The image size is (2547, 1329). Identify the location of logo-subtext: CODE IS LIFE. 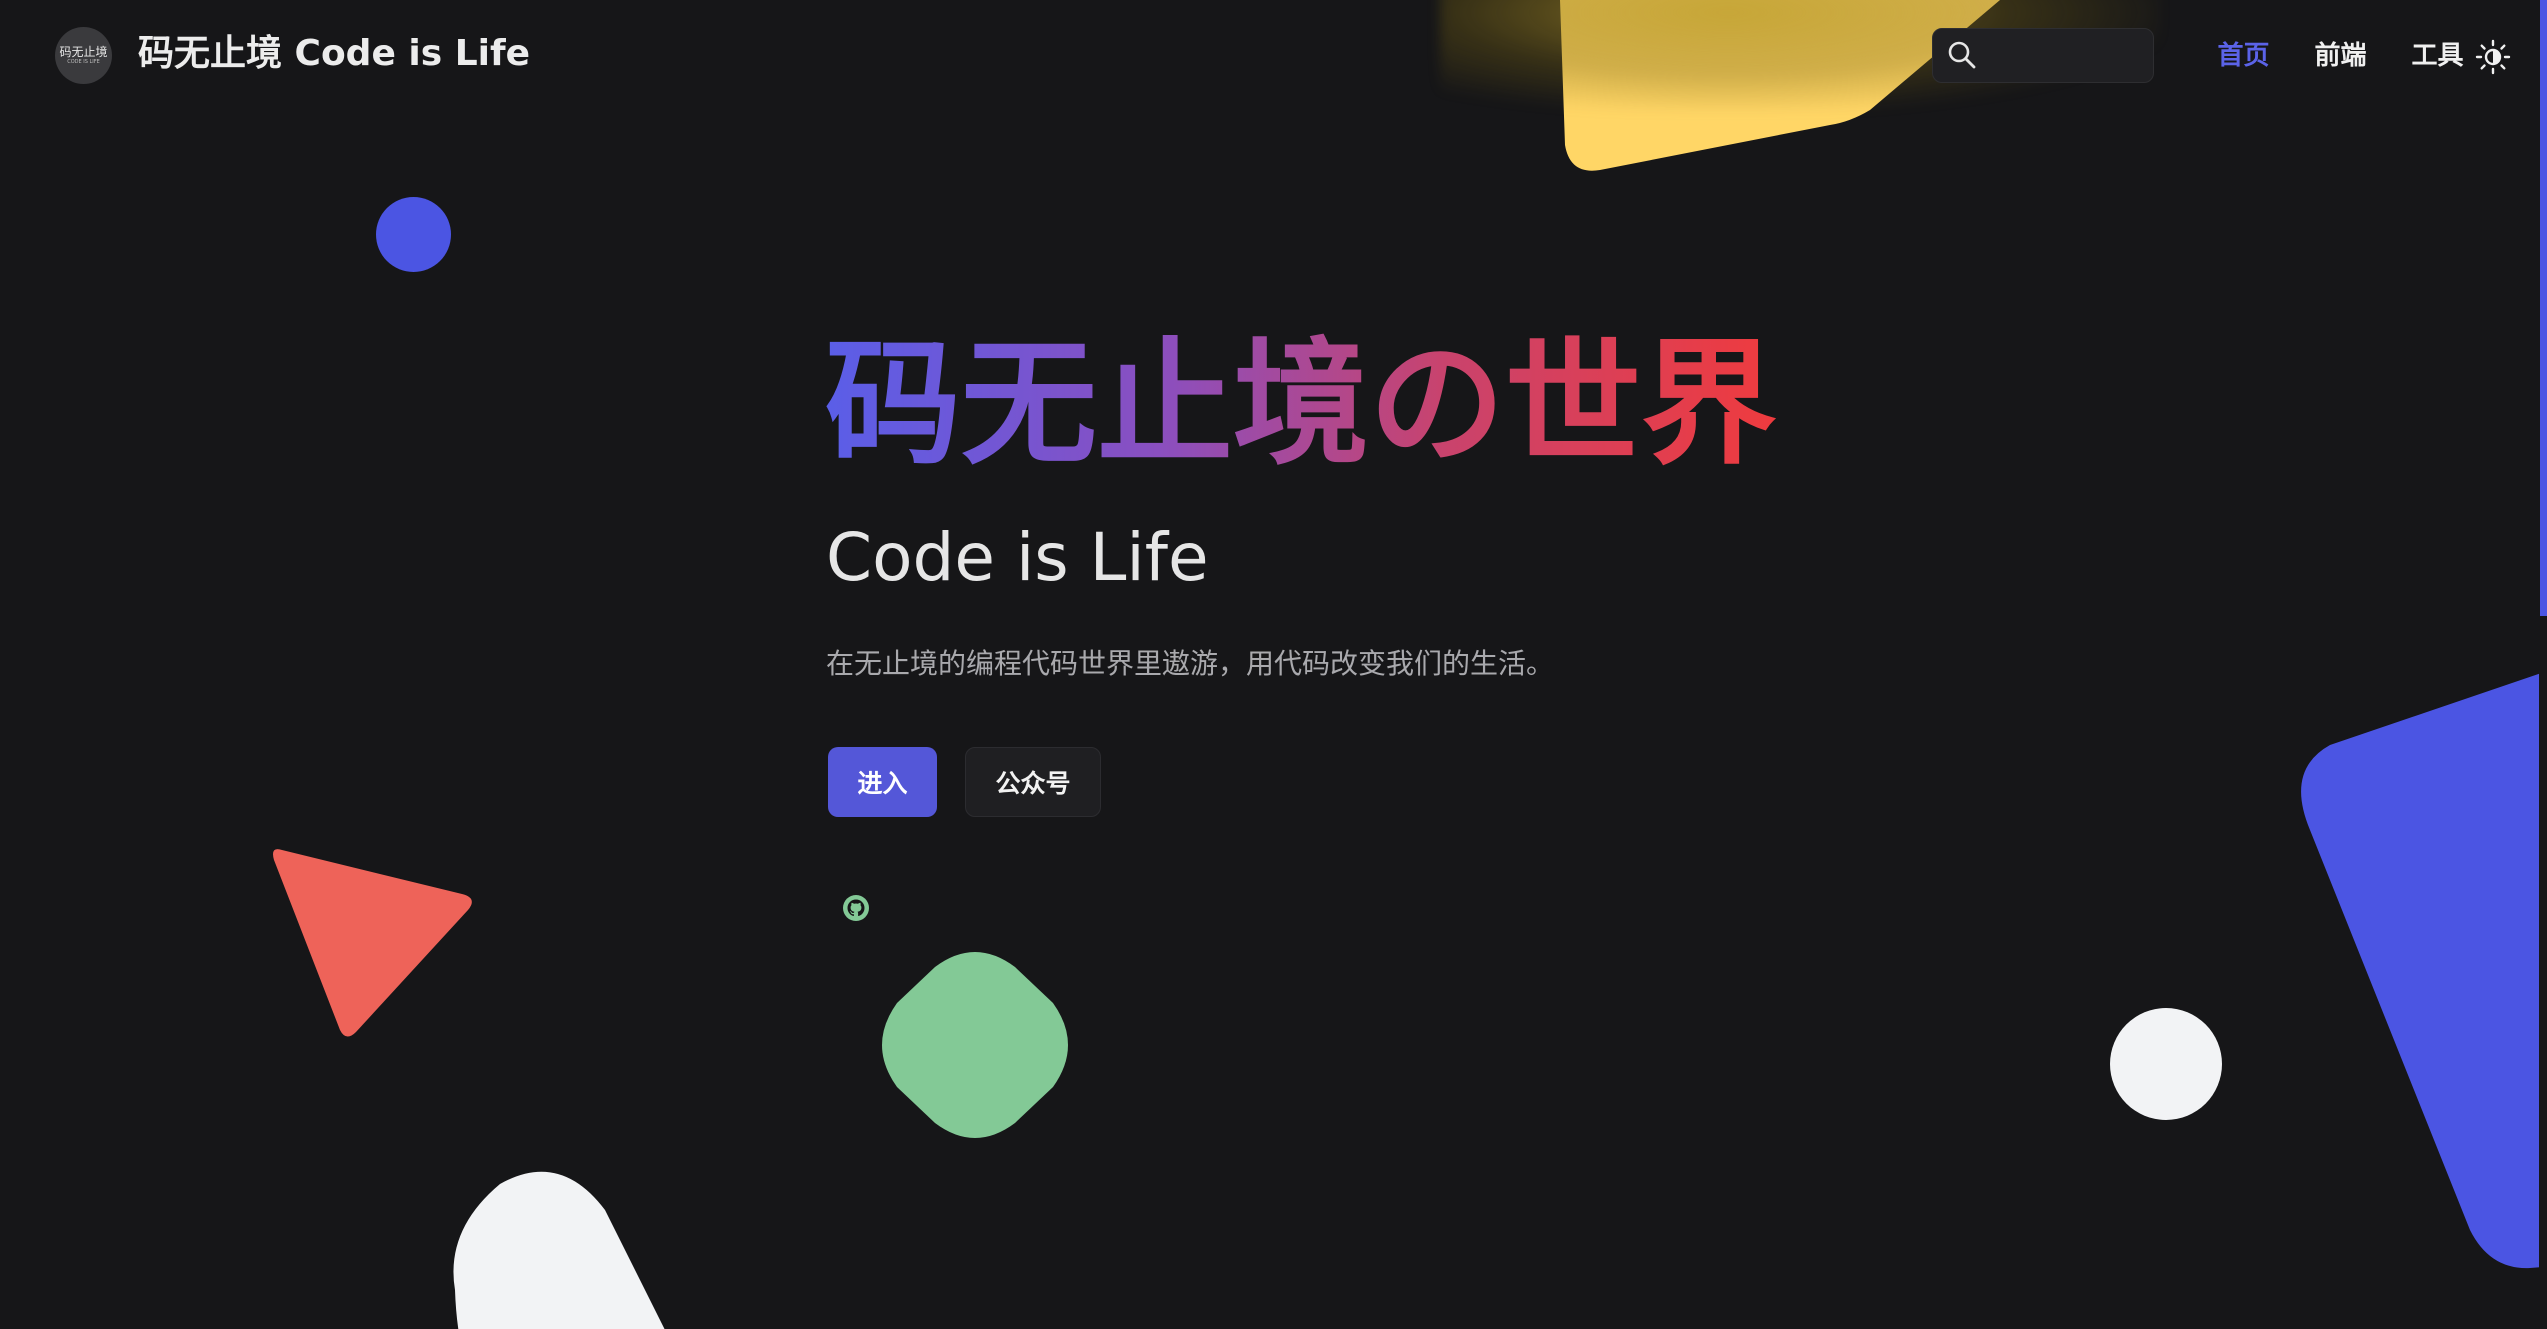
(83, 61).